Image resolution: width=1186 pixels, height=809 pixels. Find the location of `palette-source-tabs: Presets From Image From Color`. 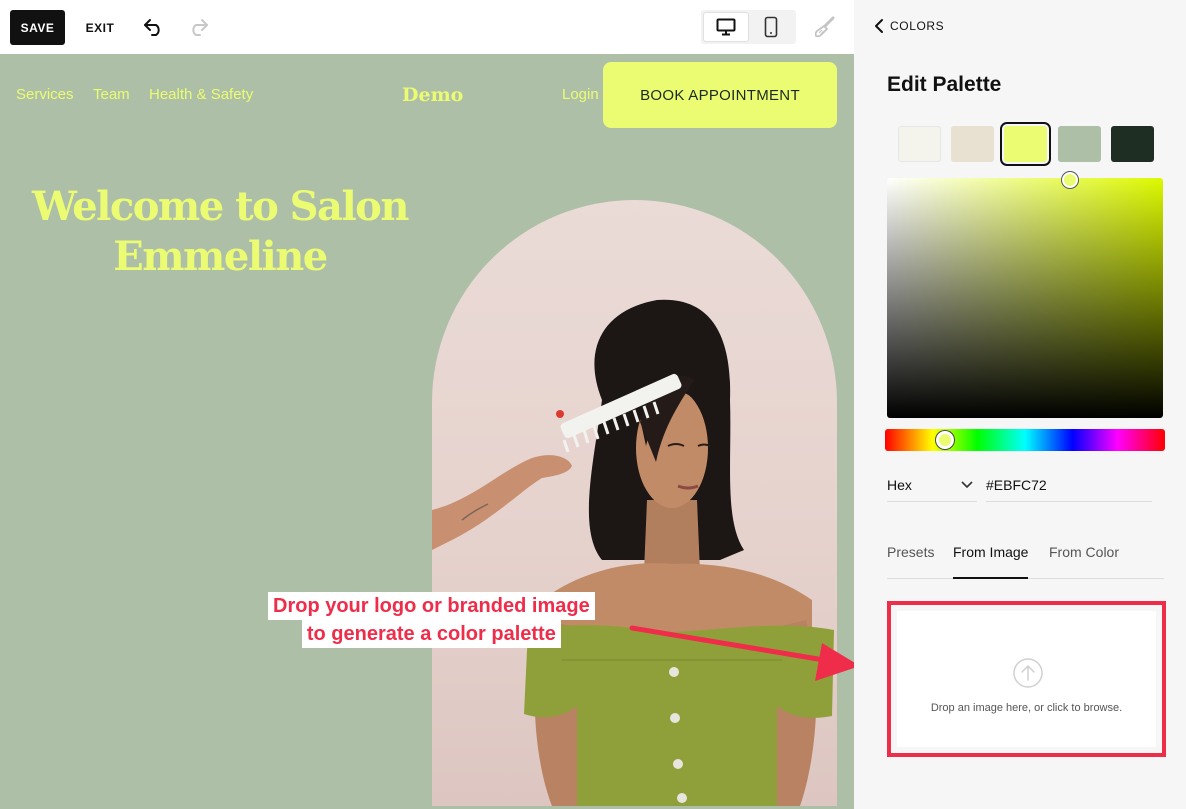

palette-source-tabs: Presets From Image From Color is located at coordinates (1025, 559).